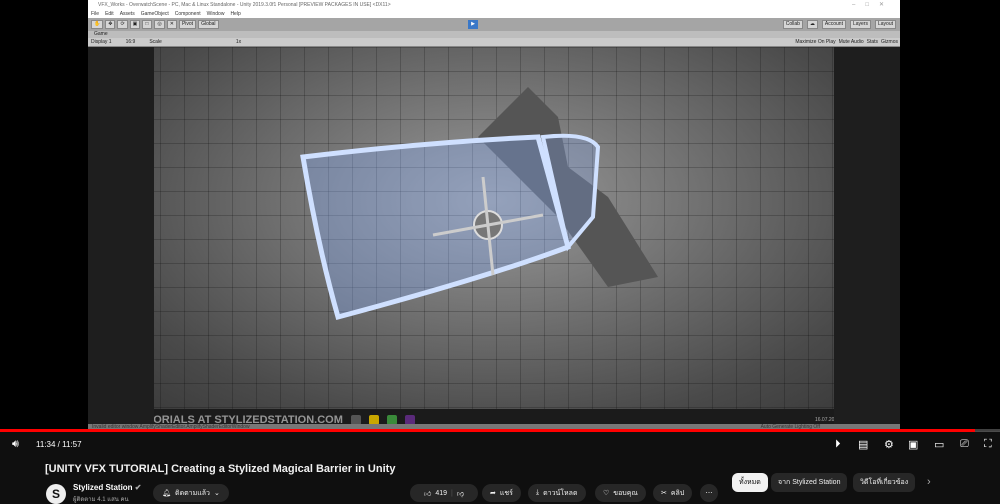 The image size is (1000, 504). I want to click on bell-icon: 🔔︎, so click(167, 493).